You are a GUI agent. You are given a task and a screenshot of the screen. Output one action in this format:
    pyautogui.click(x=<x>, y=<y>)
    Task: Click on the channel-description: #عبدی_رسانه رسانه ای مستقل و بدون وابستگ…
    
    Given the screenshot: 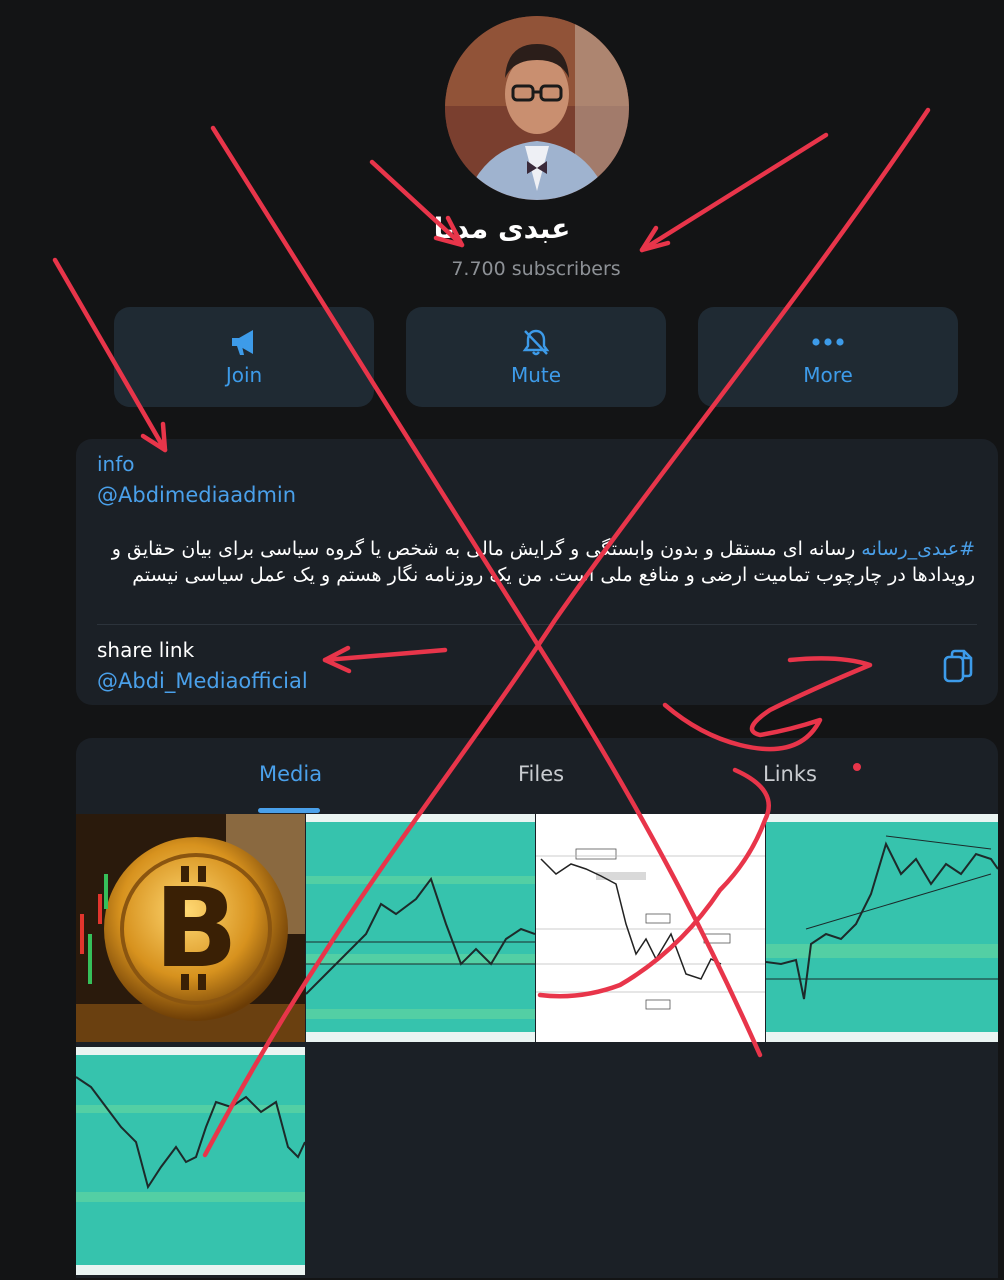 What is the action you would take?
    pyautogui.click(x=532, y=562)
    